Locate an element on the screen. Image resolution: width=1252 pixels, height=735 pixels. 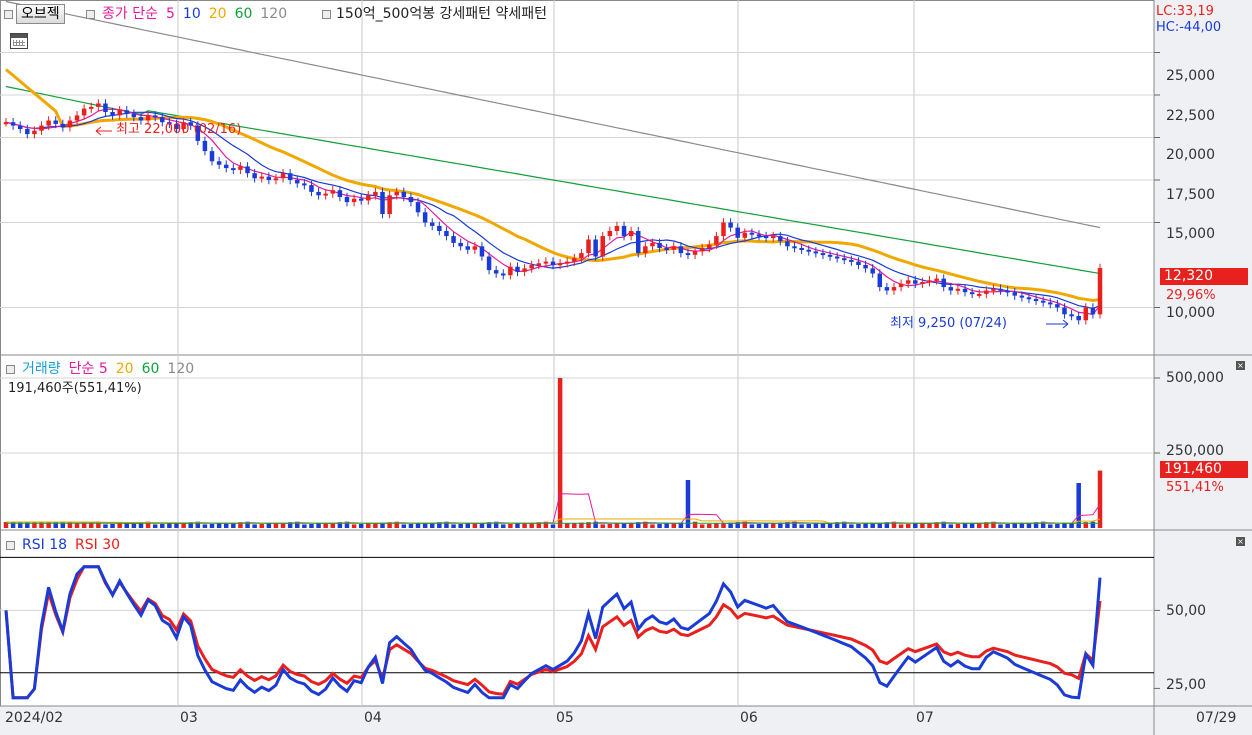
price-axis-tick: 10,000 is located at coordinates (1190, 313).